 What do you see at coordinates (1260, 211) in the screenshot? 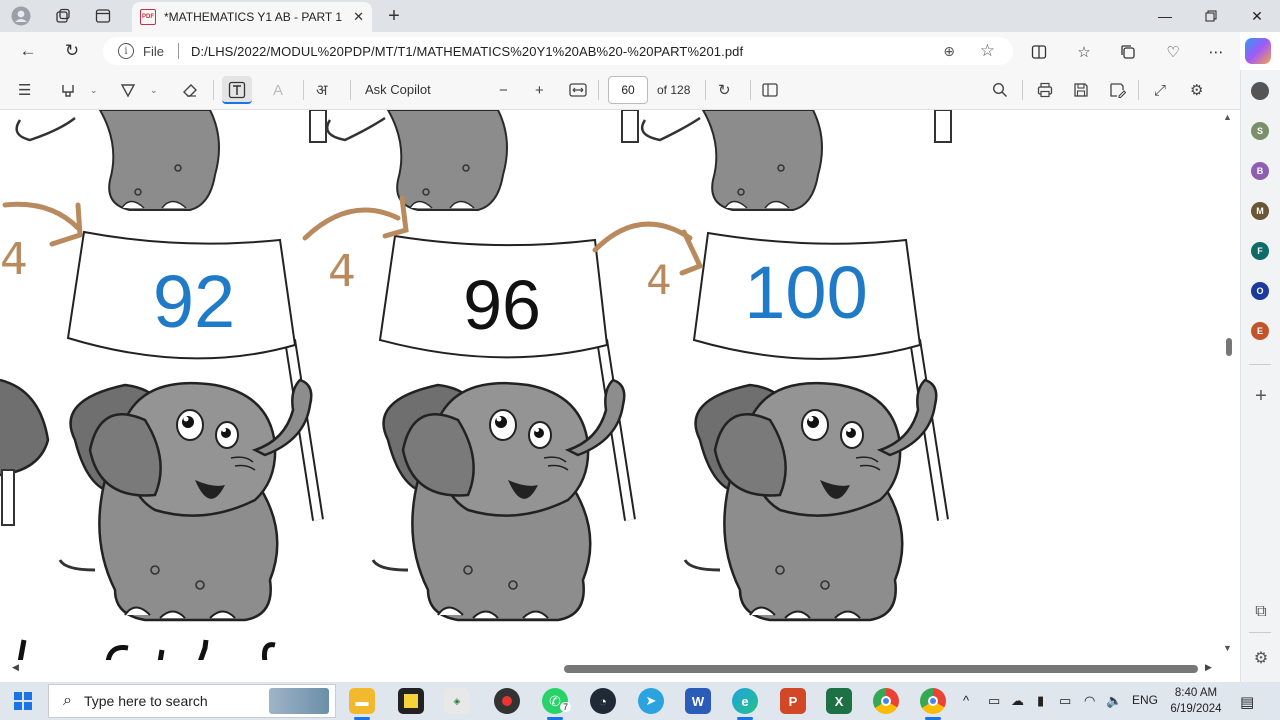
I see `sidebar-avatar-m: M` at bounding box center [1260, 211].